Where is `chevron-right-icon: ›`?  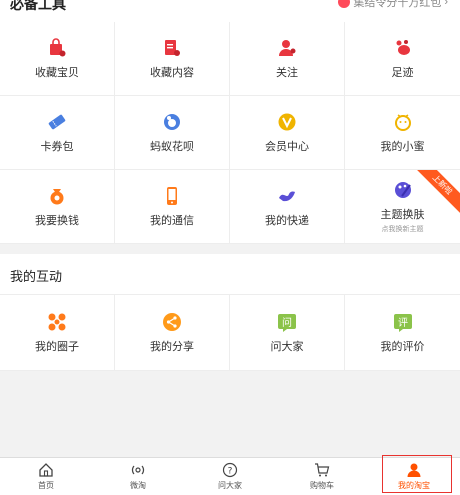 chevron-right-icon: › is located at coordinates (446, 4).